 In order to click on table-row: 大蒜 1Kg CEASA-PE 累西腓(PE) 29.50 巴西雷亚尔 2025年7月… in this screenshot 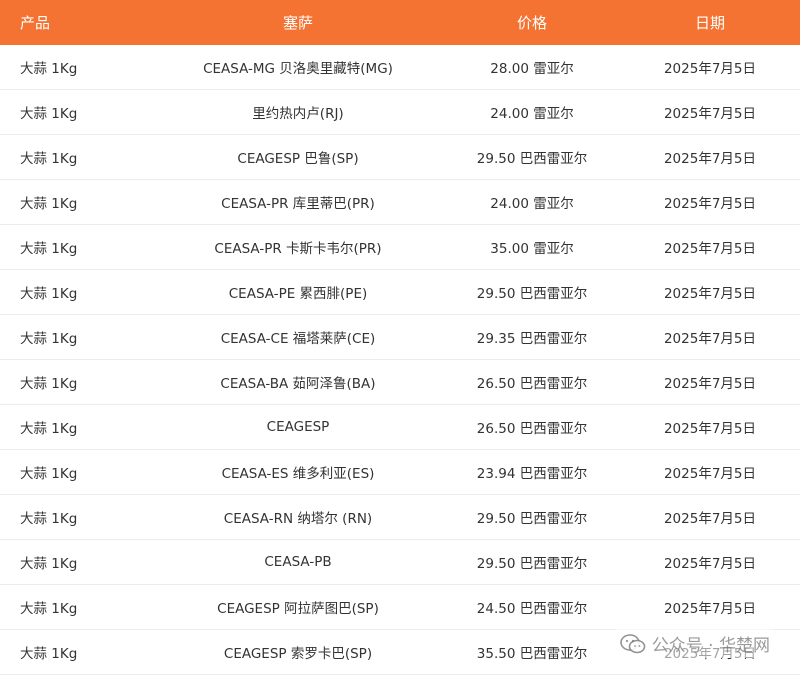, I will do `click(400, 292)`.